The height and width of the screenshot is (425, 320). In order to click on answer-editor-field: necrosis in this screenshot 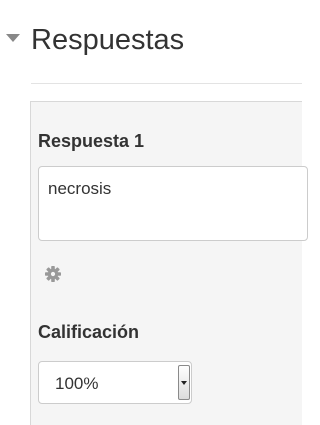, I will do `click(173, 203)`.